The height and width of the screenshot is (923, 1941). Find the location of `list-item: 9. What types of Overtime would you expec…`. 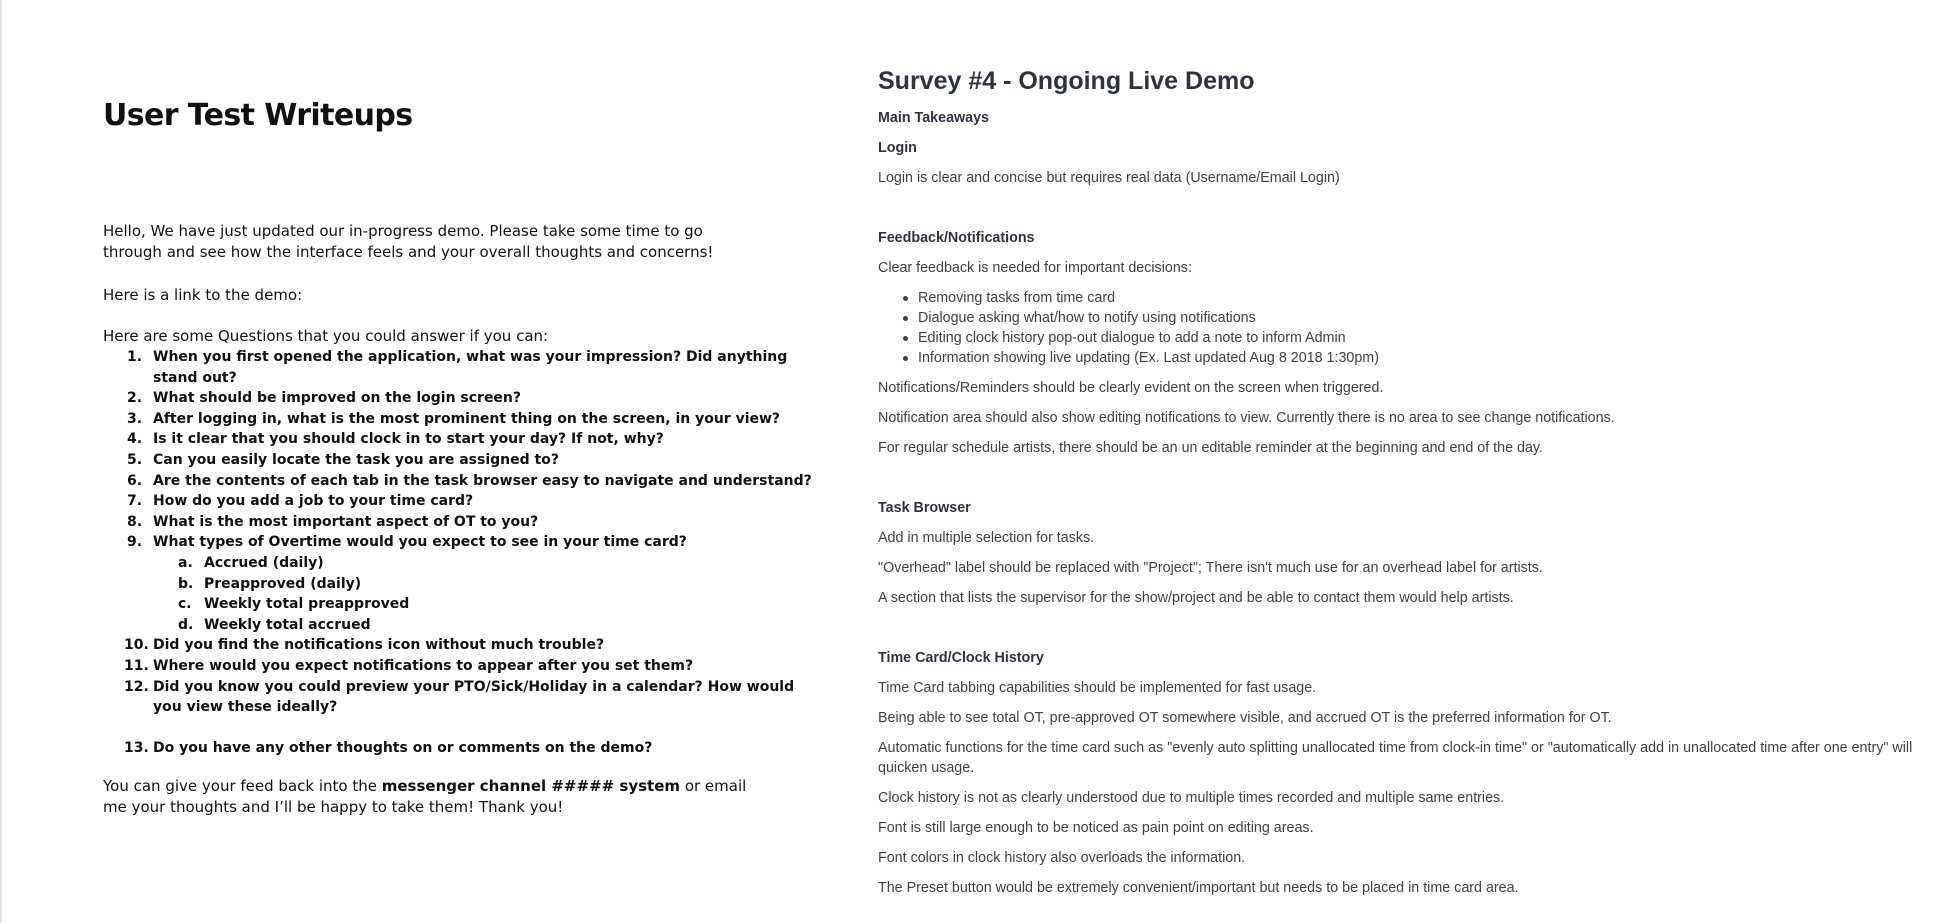

list-item: 9. What types of Overtime would you expec… is located at coordinates (458, 583).